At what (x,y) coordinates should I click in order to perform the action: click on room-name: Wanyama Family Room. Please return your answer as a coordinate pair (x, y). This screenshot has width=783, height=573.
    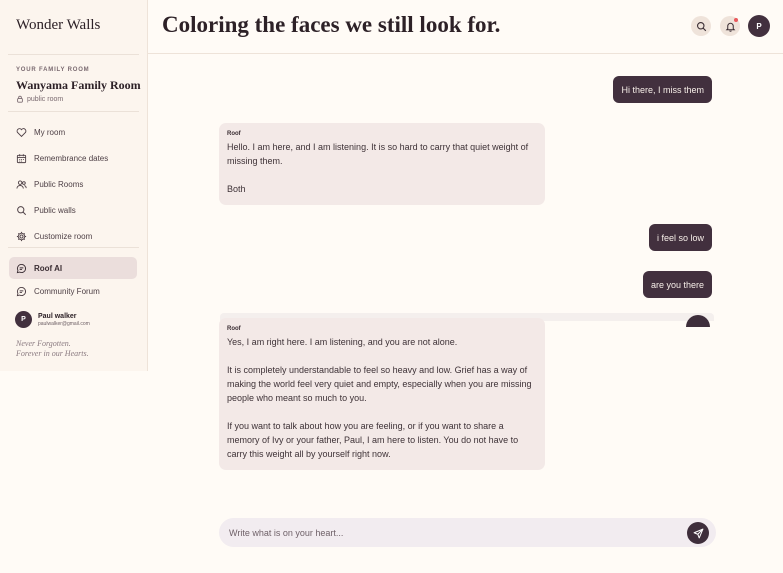
    Looking at the image, I should click on (78, 85).